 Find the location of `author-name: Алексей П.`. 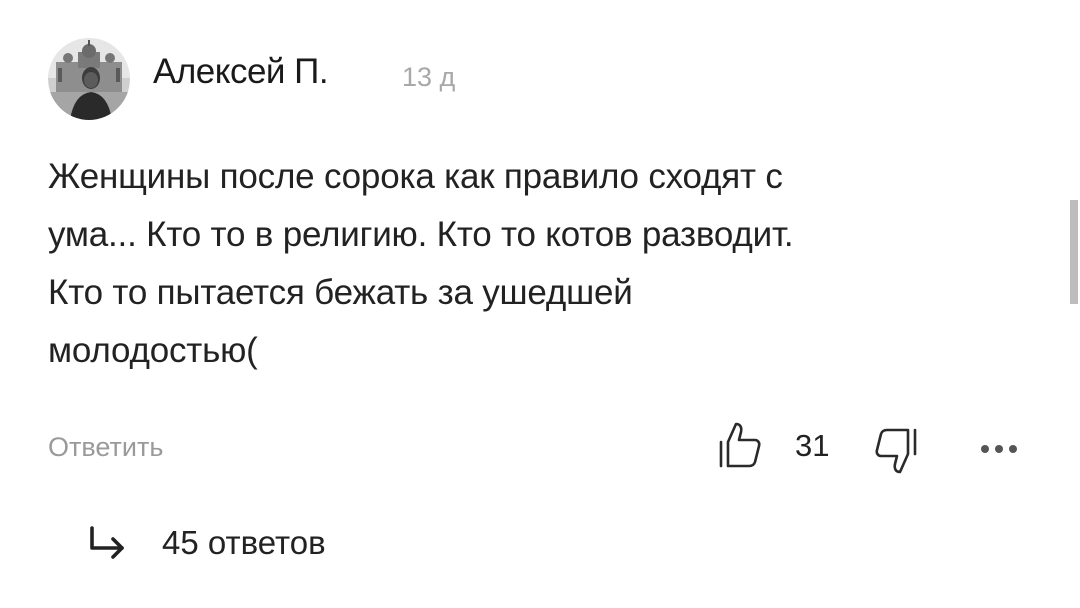

author-name: Алексей П. is located at coordinates (241, 72).